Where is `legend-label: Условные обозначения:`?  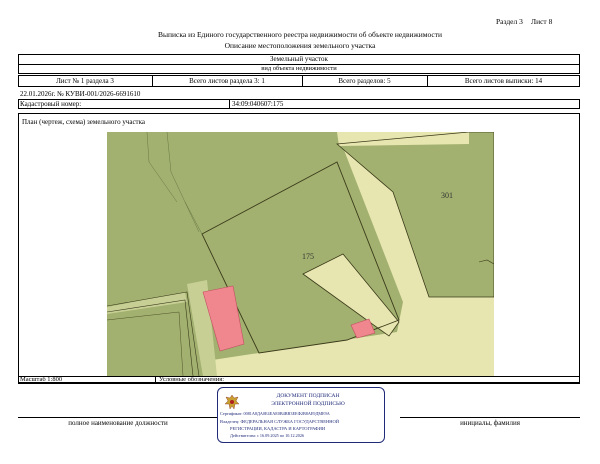
legend-label: Условные обозначения: is located at coordinates (192, 379).